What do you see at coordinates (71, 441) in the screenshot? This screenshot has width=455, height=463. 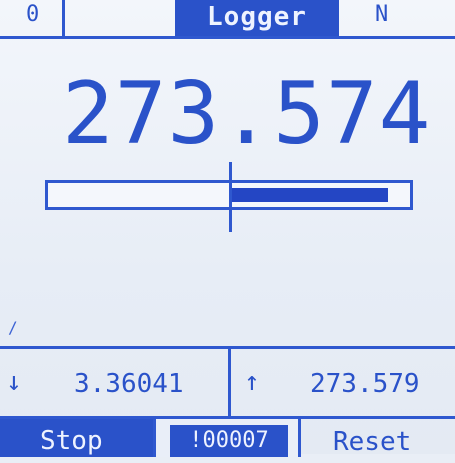 I see `stop-label: Stop` at bounding box center [71, 441].